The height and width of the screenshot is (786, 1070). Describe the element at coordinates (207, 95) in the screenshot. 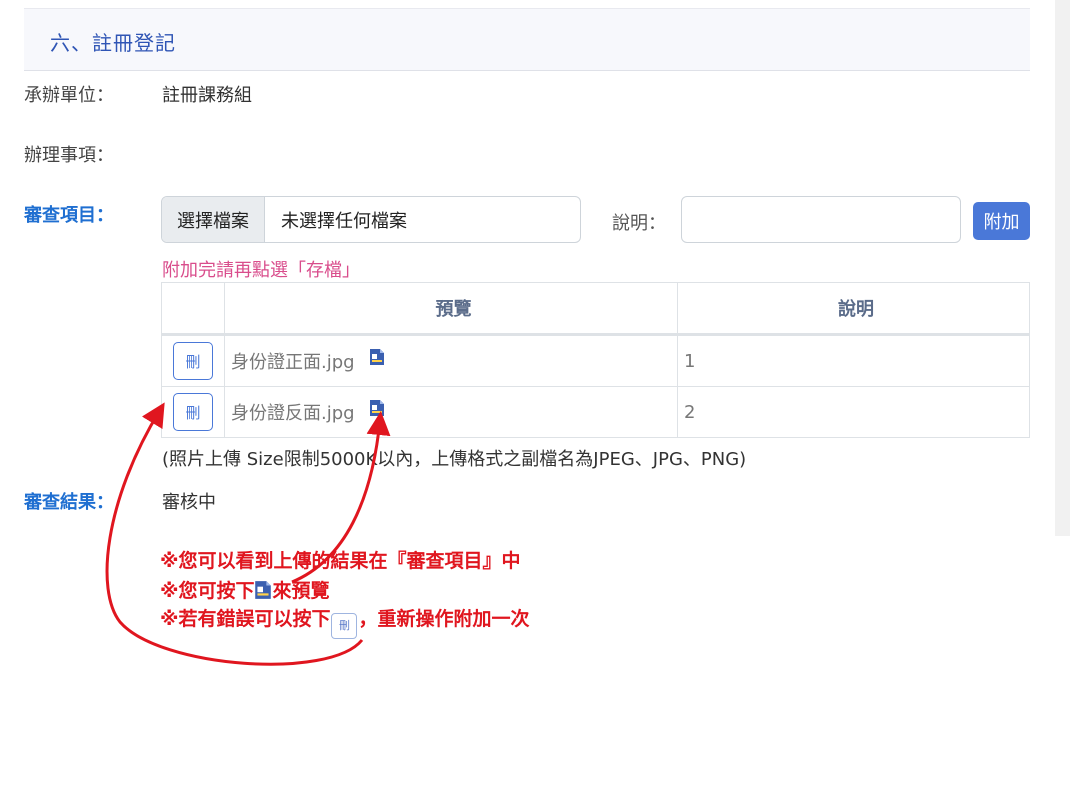

I see `unit-value: 註冊課務組` at that location.